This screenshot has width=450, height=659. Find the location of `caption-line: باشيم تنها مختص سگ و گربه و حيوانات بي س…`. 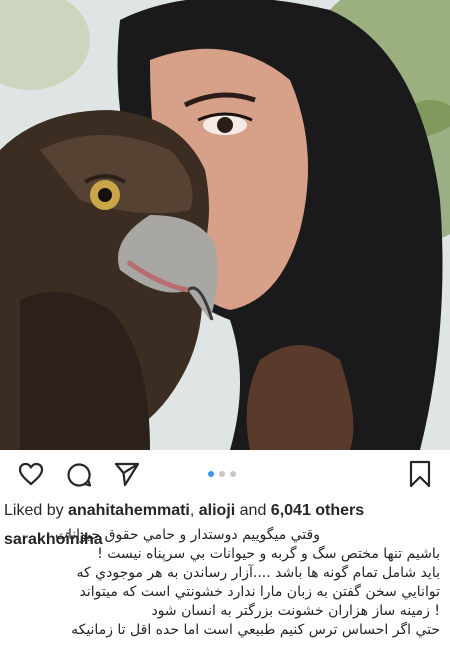

caption-line: باشيم تنها مختص سگ و گربه و حيوانات بي س… is located at coordinates (268, 554).